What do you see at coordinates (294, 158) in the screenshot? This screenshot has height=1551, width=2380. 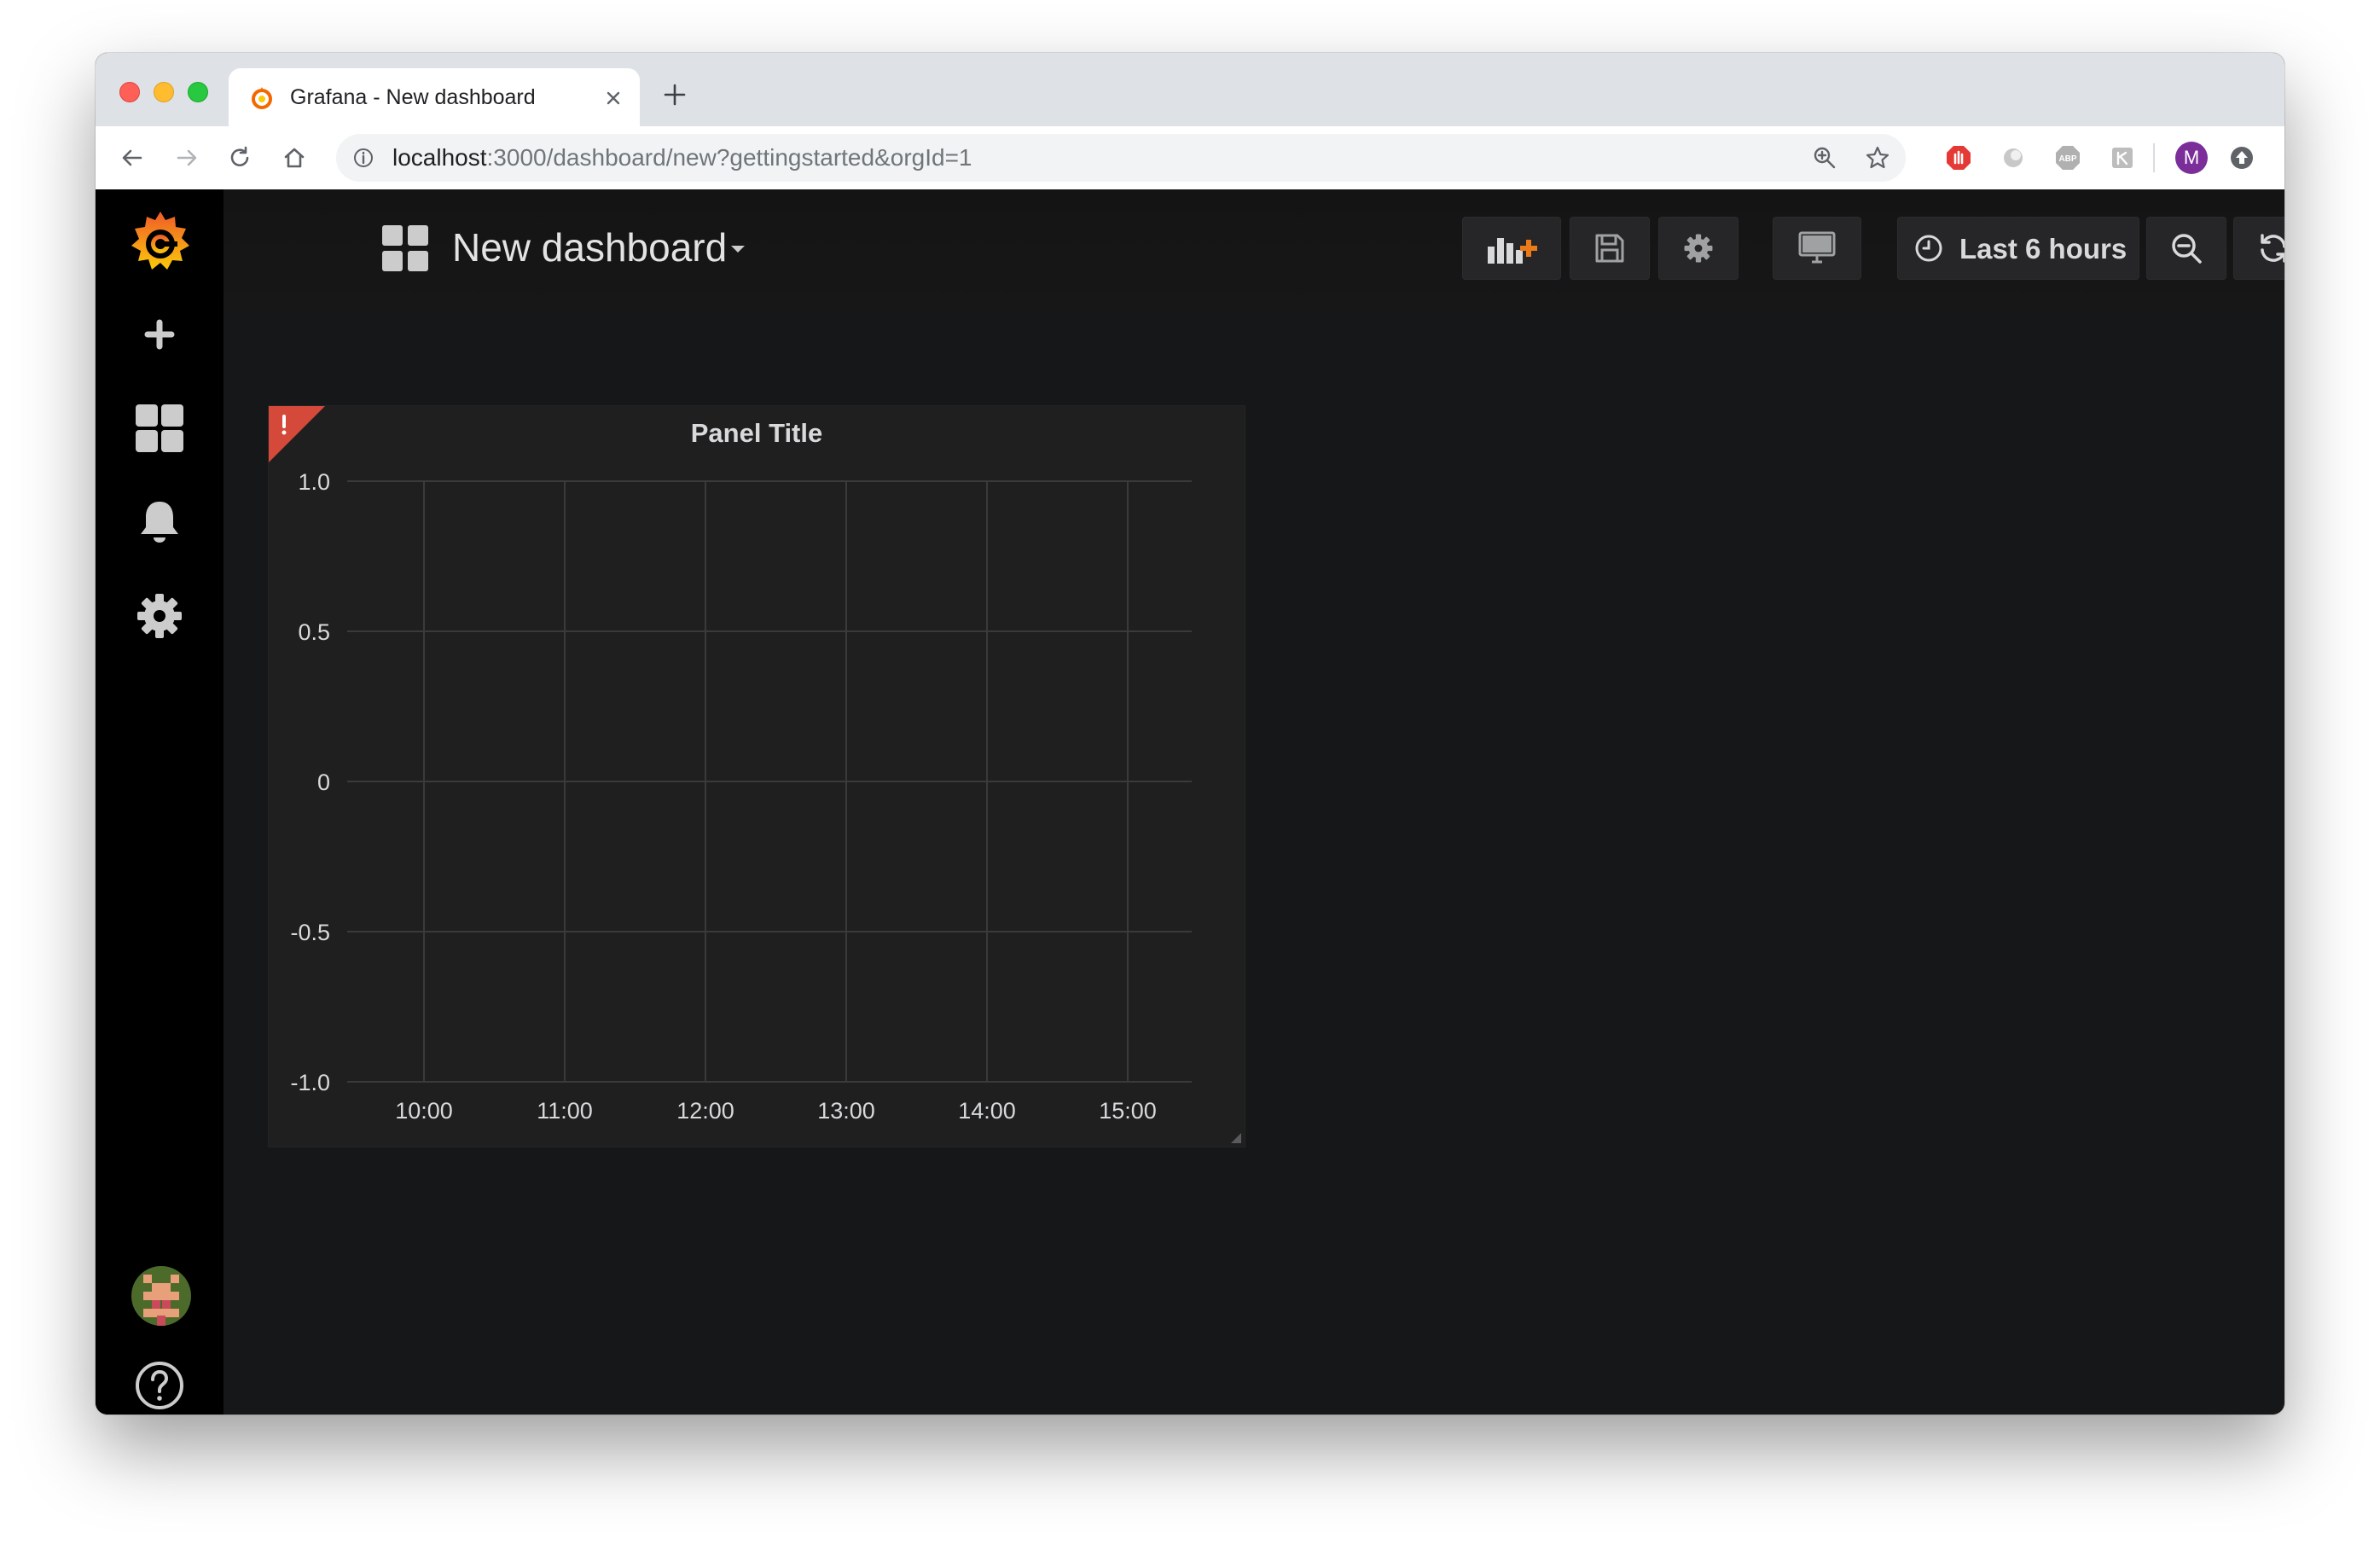 I see `home-icon` at bounding box center [294, 158].